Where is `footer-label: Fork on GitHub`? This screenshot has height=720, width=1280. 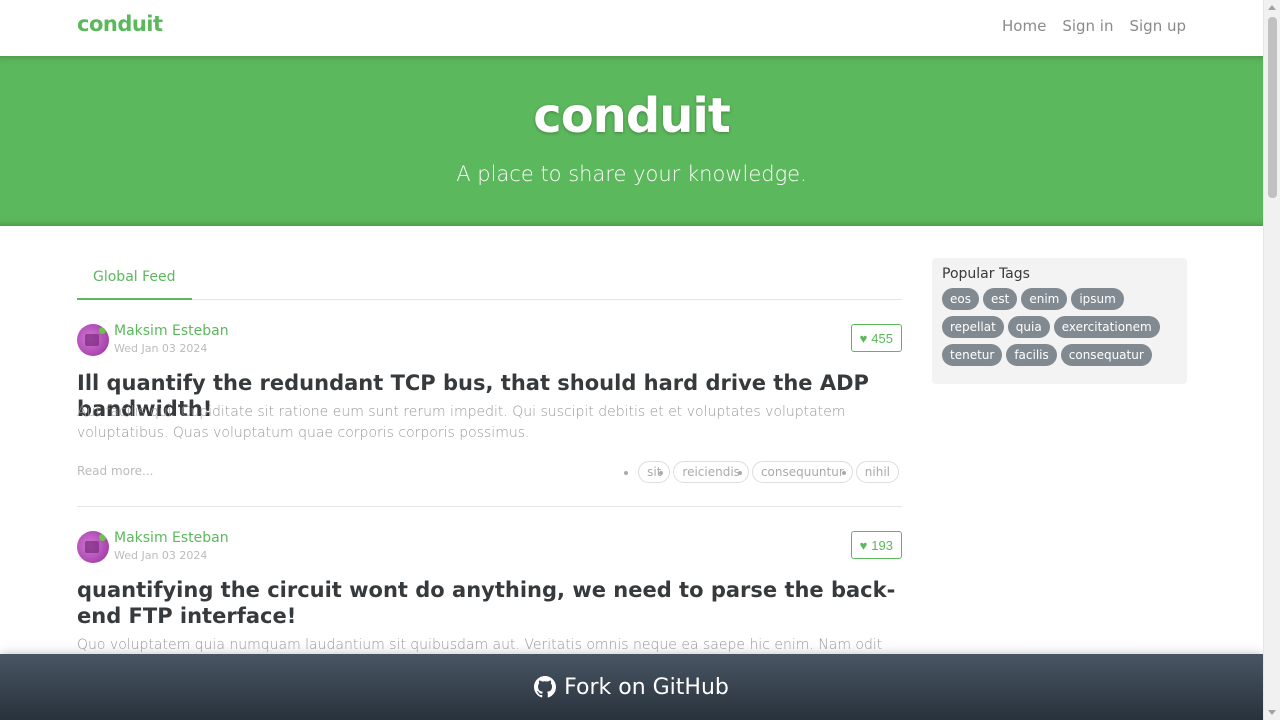 footer-label: Fork on GitHub is located at coordinates (646, 687).